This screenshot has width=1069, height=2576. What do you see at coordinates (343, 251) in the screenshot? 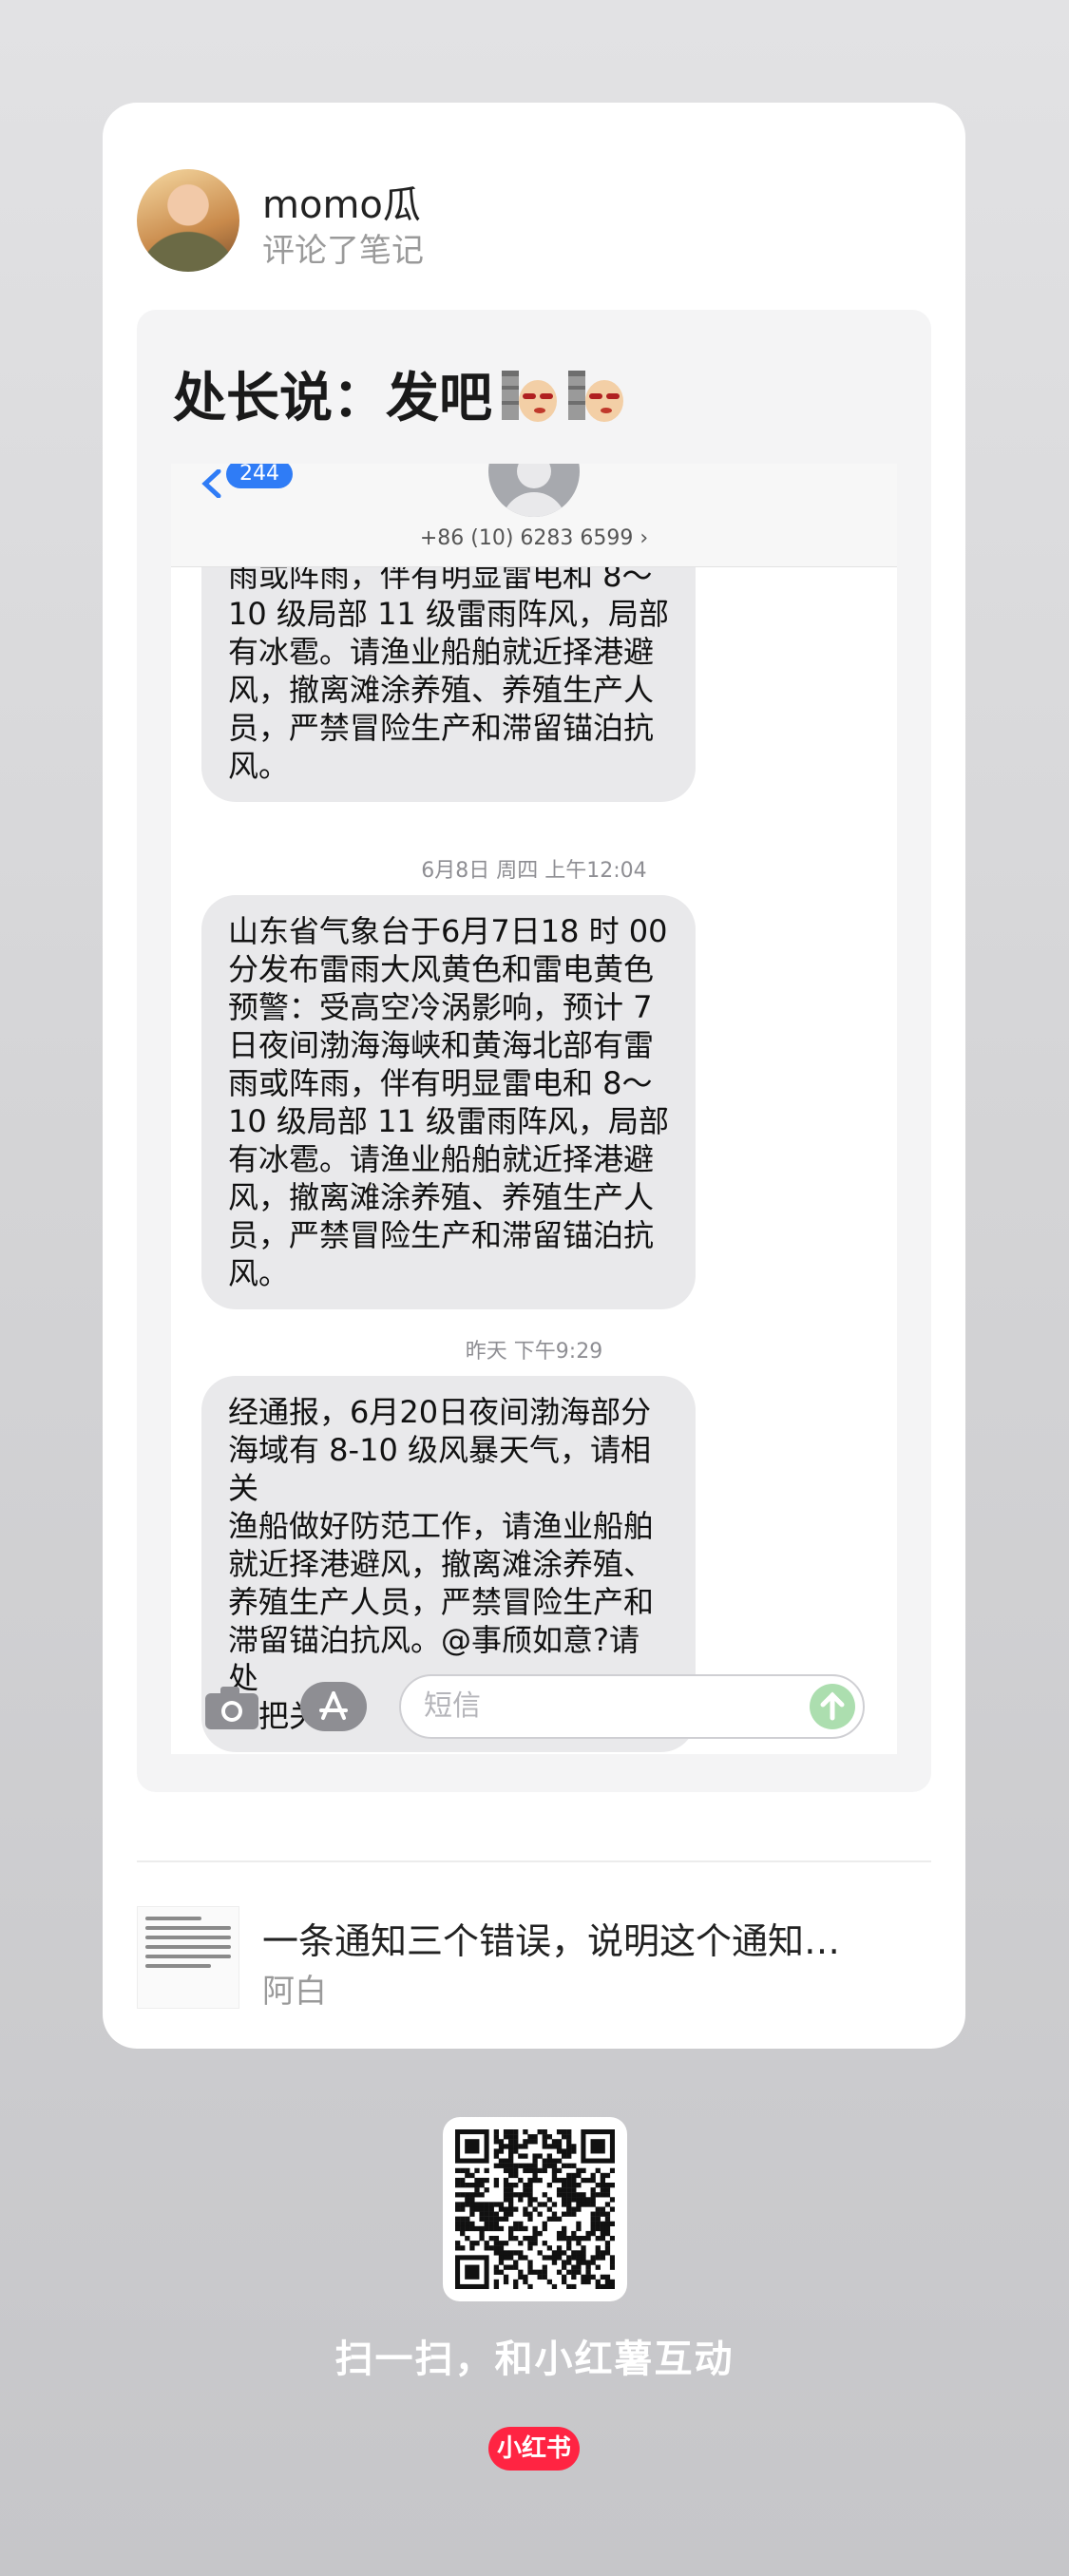
I see `action-label: 评论了笔记` at bounding box center [343, 251].